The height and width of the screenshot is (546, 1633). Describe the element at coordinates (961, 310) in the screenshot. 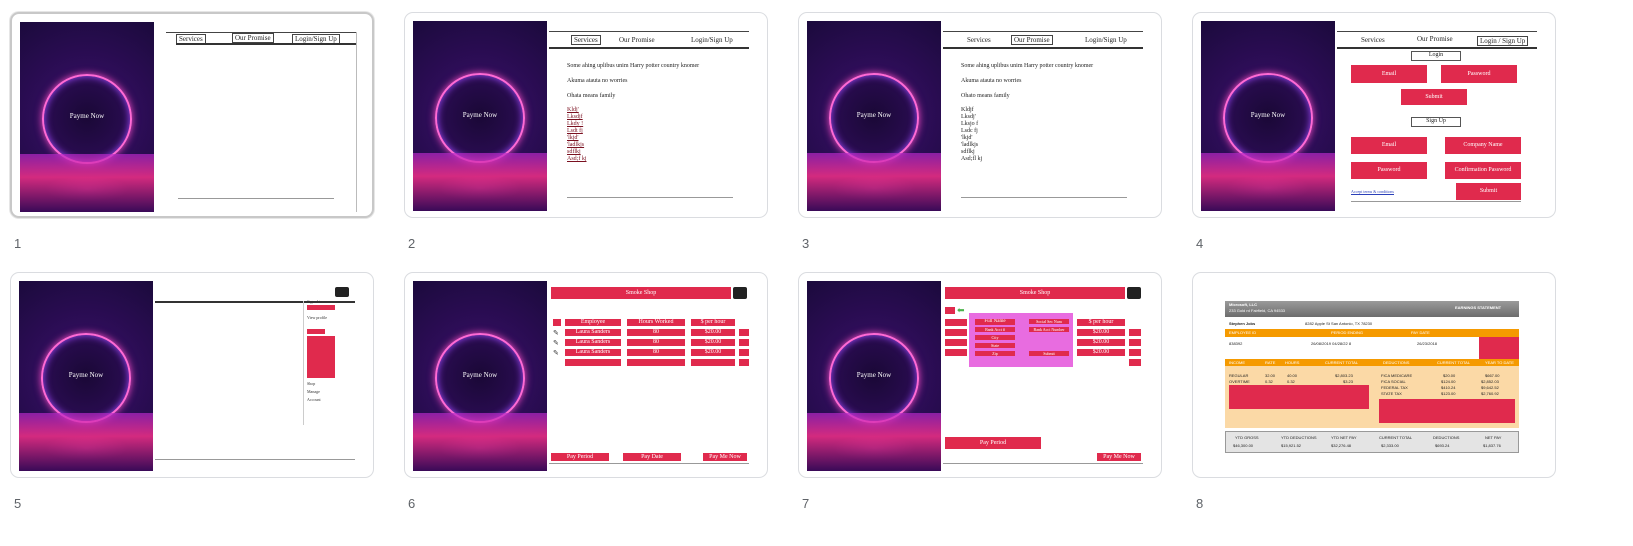

I see `back-arrow-icon: ⬅` at that location.